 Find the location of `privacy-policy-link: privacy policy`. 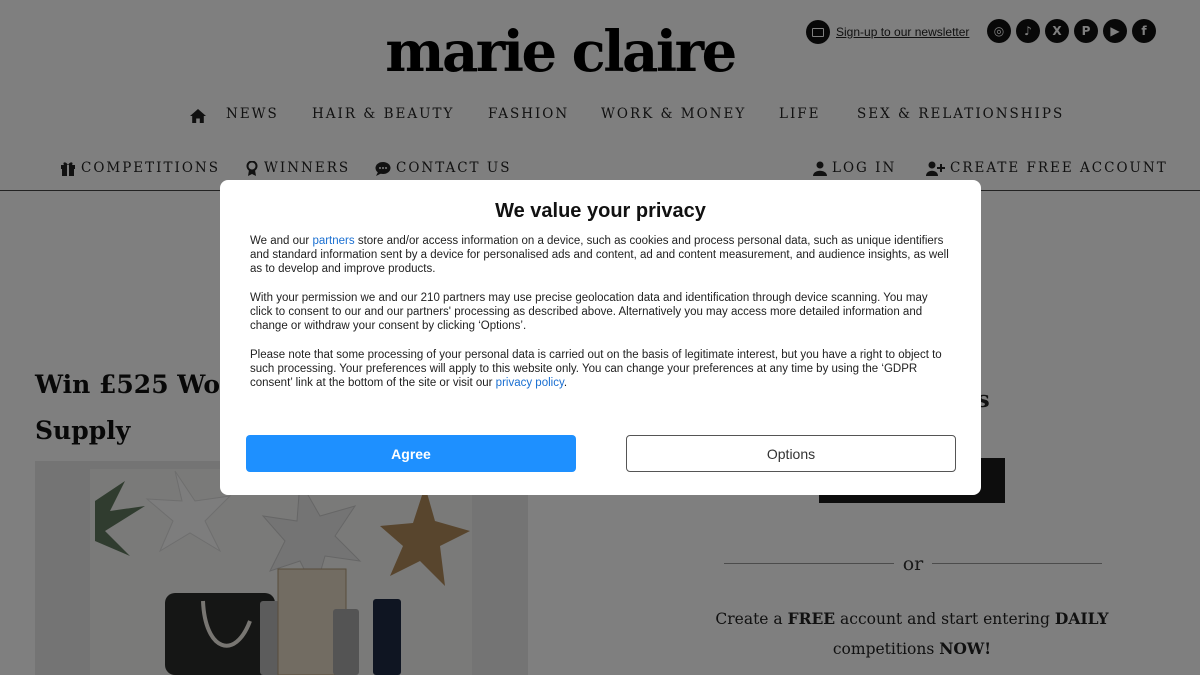

privacy-policy-link: privacy policy is located at coordinates (530, 383).